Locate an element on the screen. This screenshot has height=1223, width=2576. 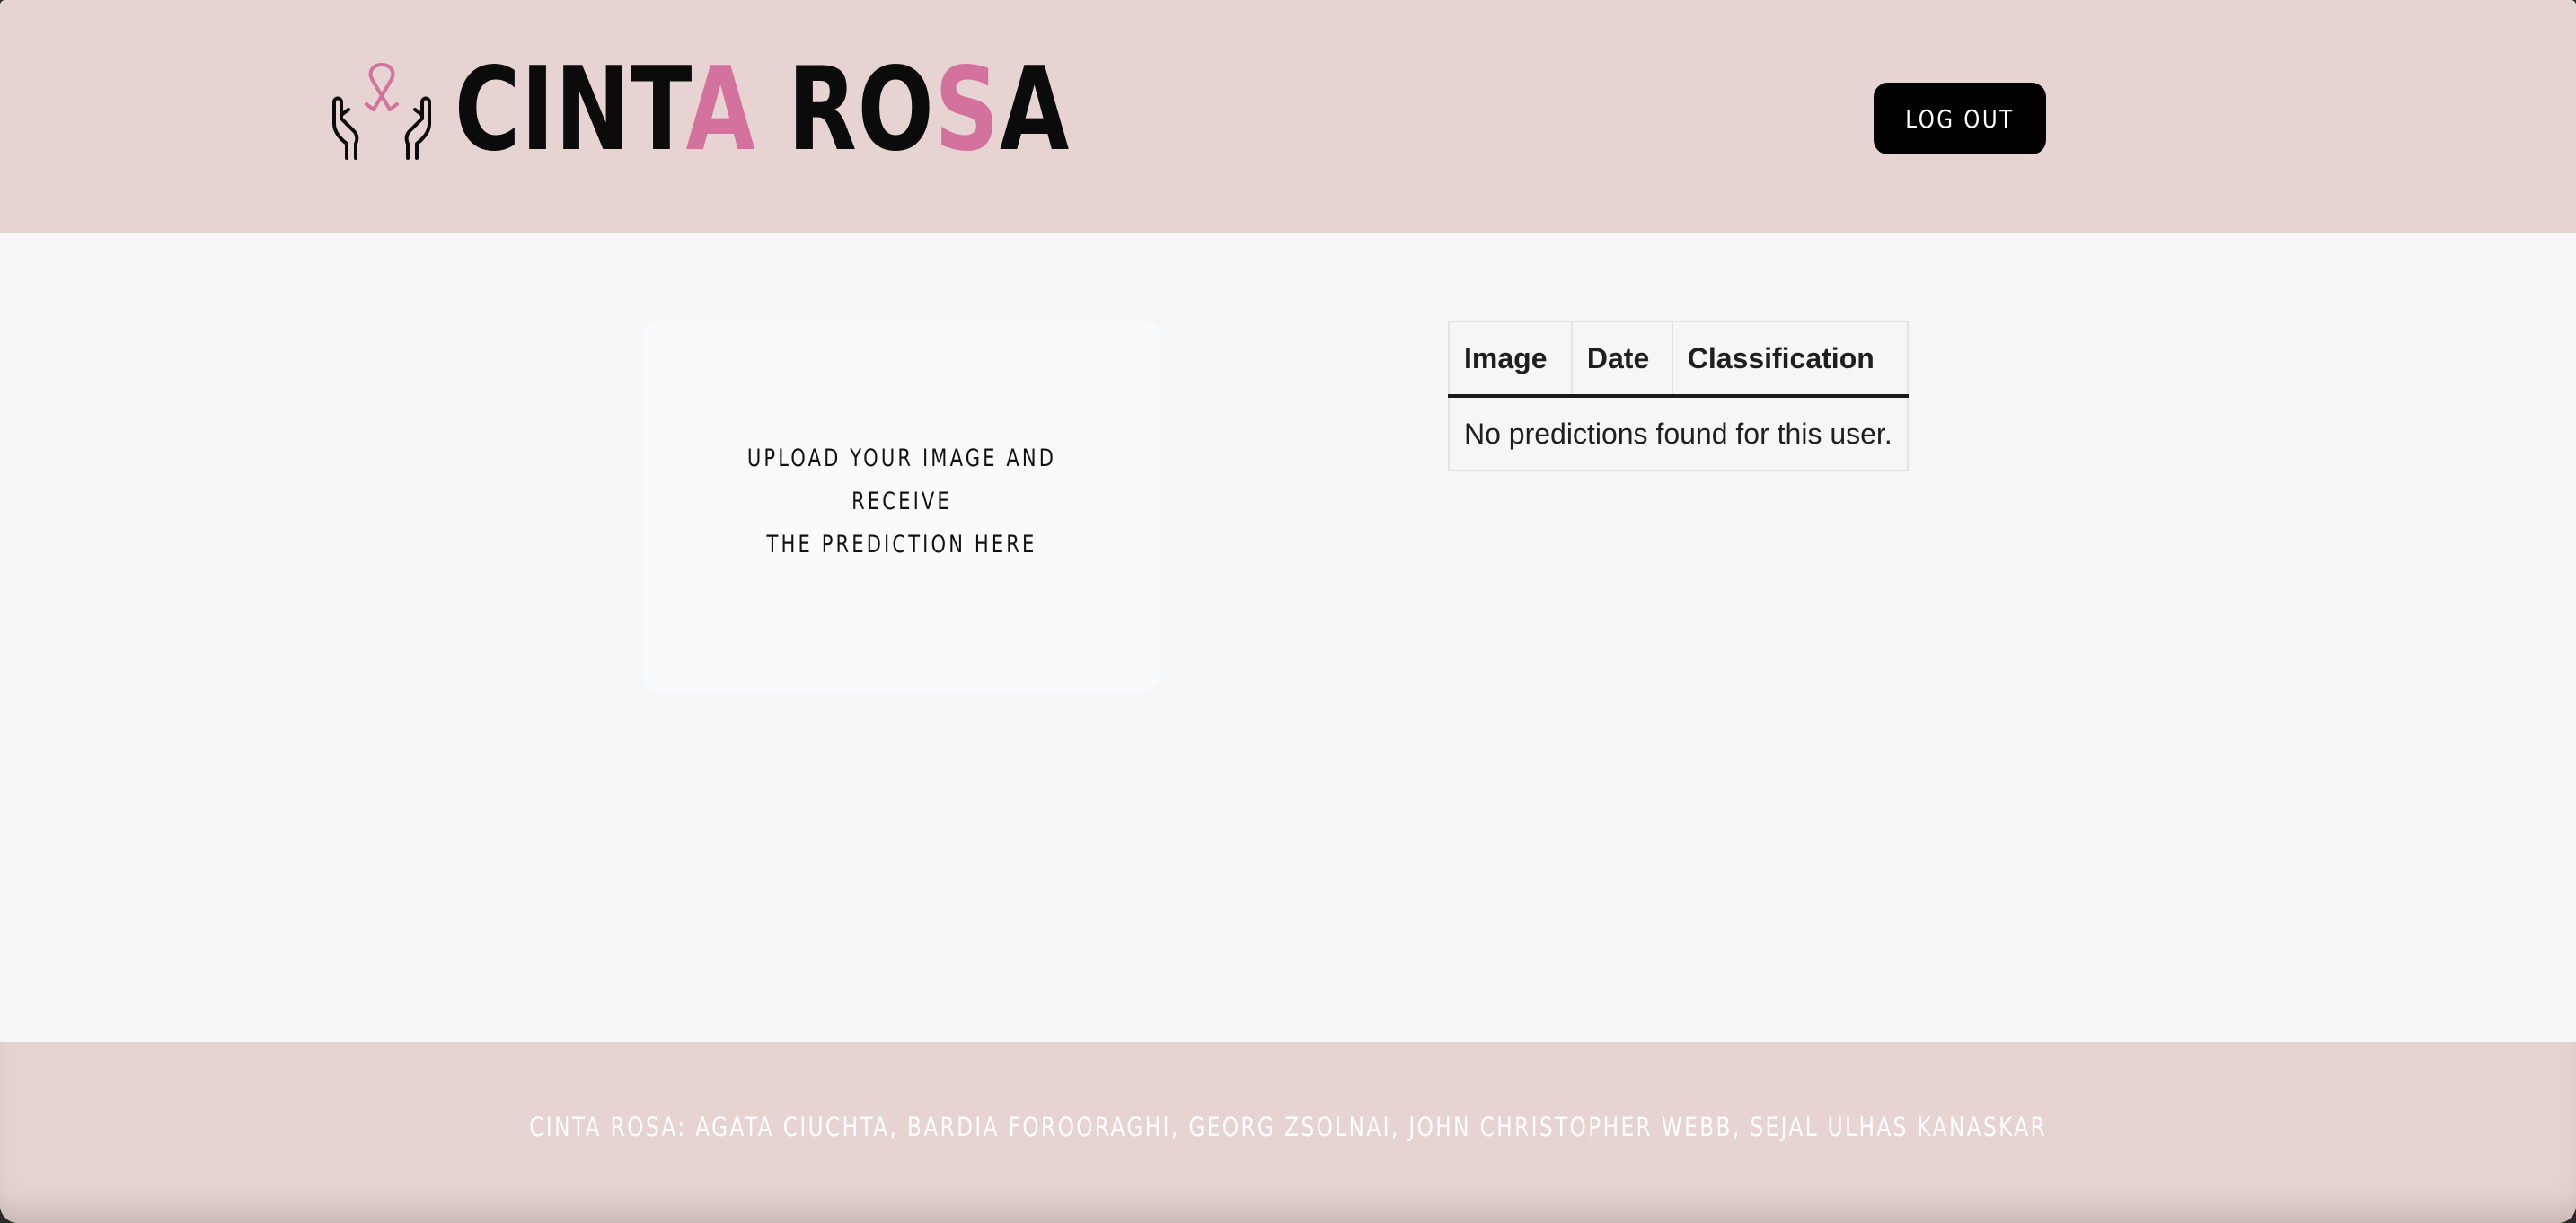
upload-instructions-line: THE PREDICTION HERE is located at coordinates (901, 545).